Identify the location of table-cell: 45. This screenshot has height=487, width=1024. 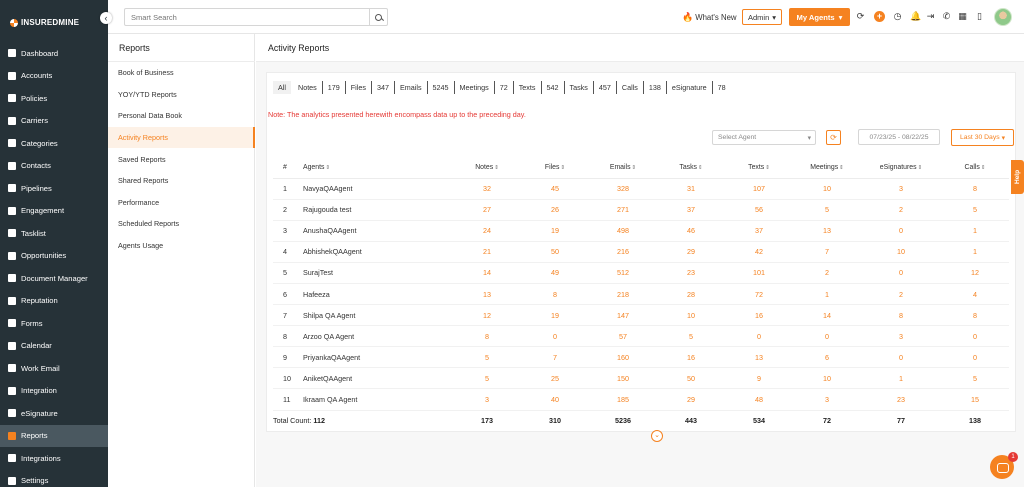
(555, 189).